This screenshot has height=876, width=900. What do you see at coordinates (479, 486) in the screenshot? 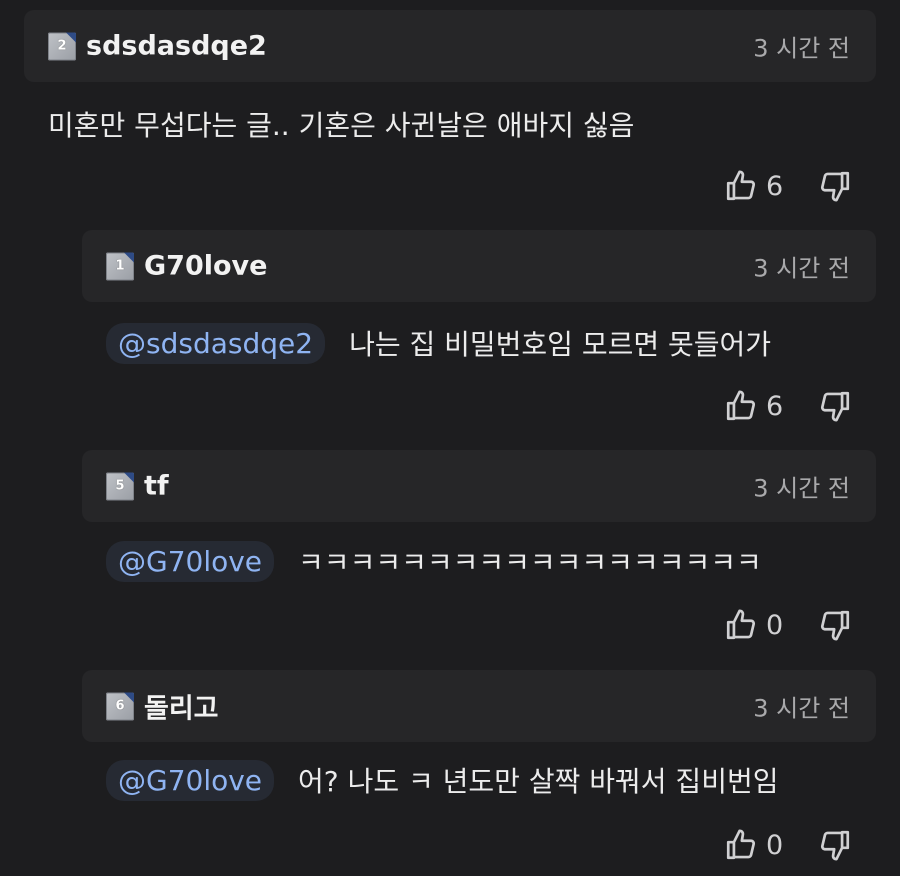
I see `comment-header: 5 tf 3 시간 전` at bounding box center [479, 486].